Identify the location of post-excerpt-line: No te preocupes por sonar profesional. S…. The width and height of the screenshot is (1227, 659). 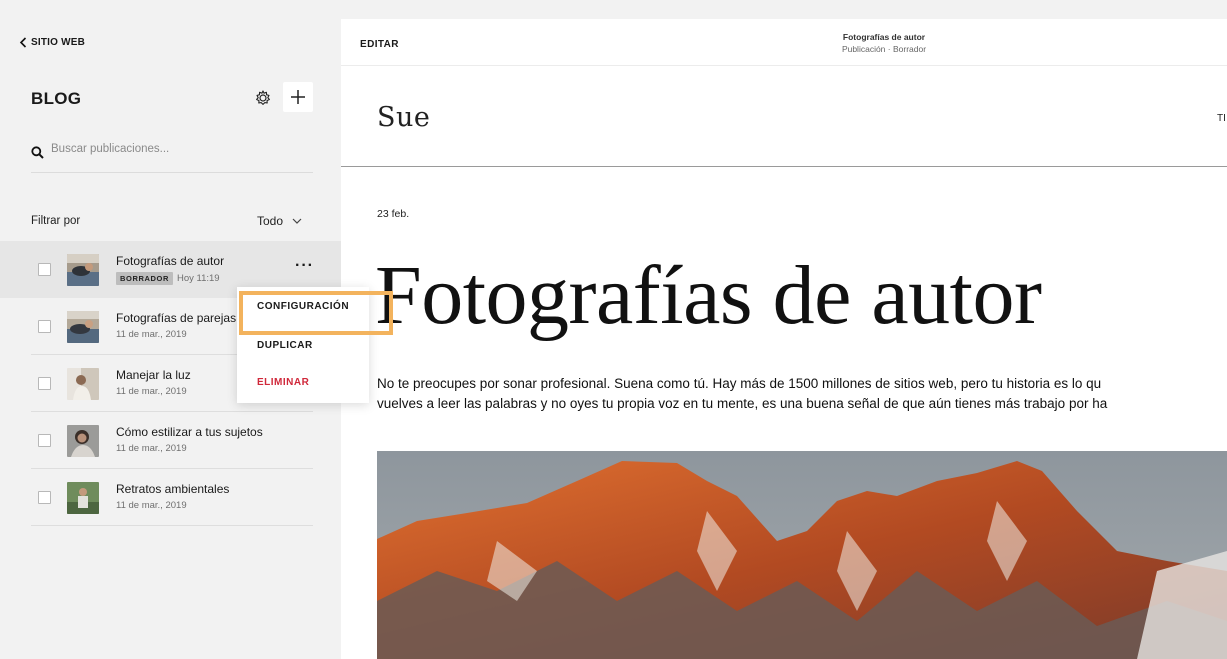
(739, 383).